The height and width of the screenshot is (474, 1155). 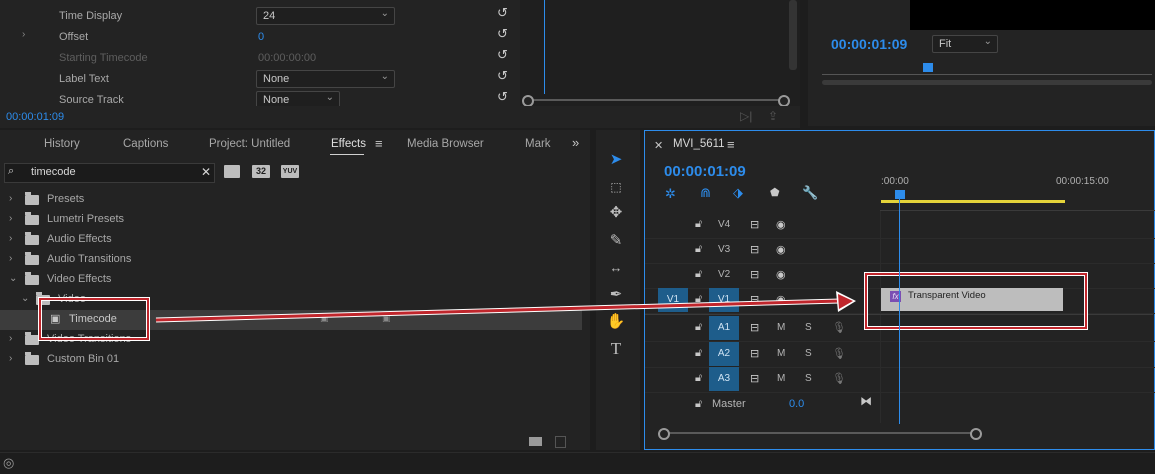 I want to click on status-bar: ◎, so click(x=577, y=463).